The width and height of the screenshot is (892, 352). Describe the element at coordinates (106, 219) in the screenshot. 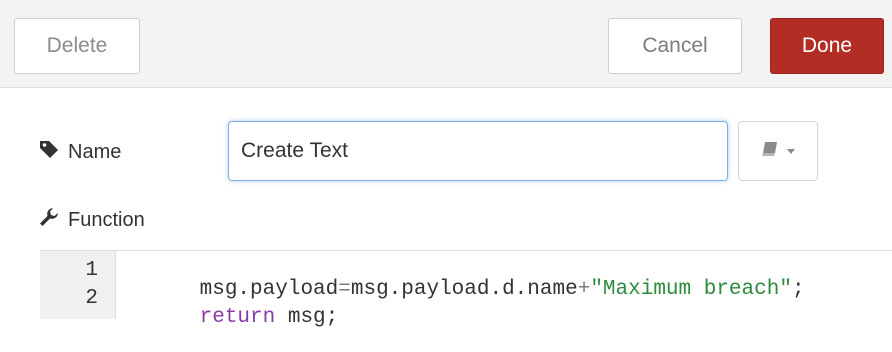

I see `function-label: Function` at that location.